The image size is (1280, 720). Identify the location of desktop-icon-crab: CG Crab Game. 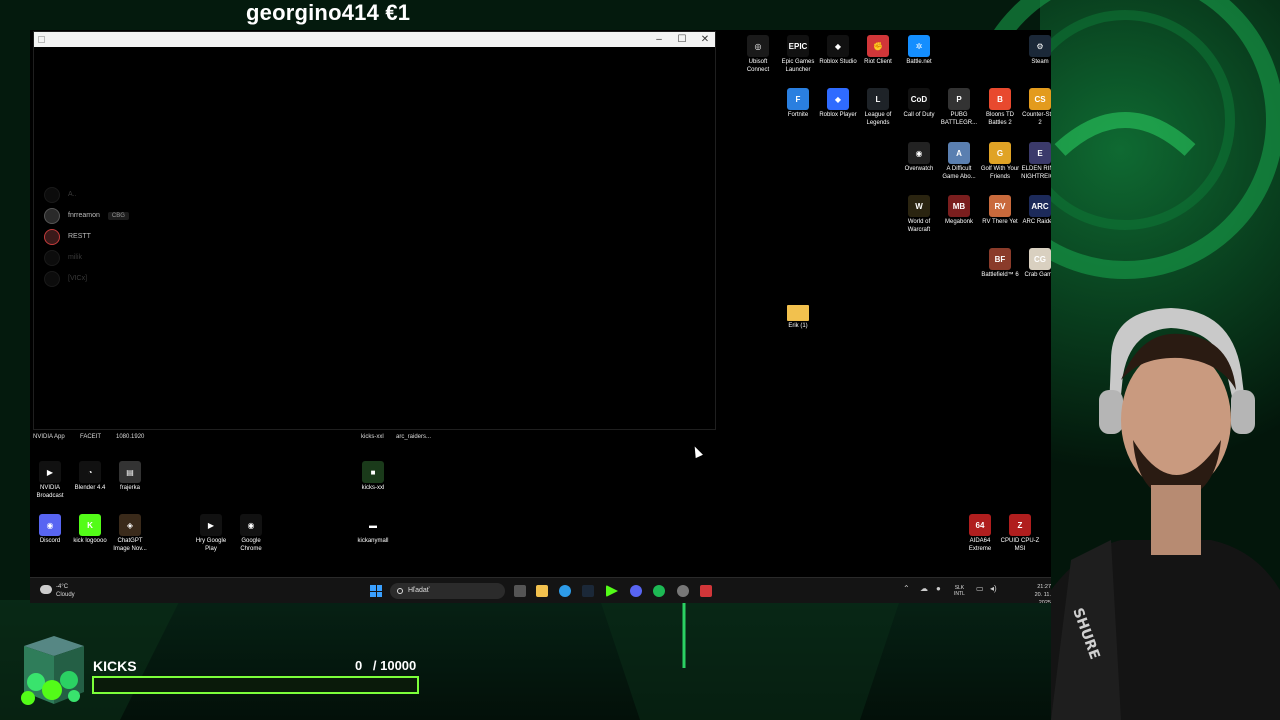
(1035, 264).